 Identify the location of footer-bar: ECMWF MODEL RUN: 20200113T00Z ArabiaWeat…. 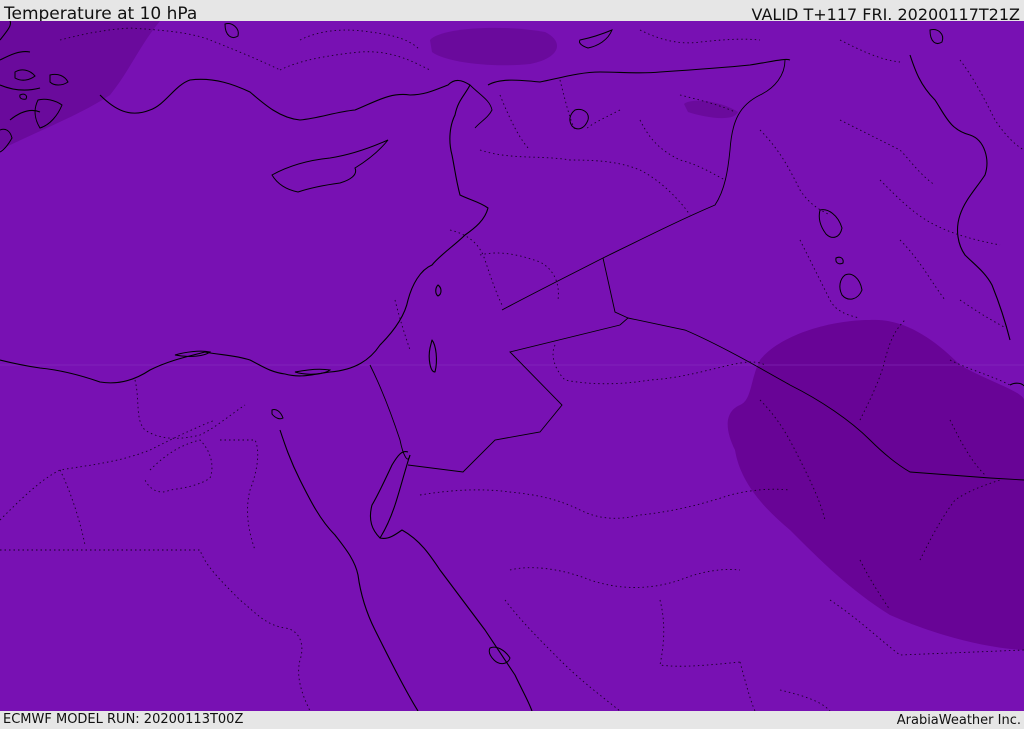
(512, 720).